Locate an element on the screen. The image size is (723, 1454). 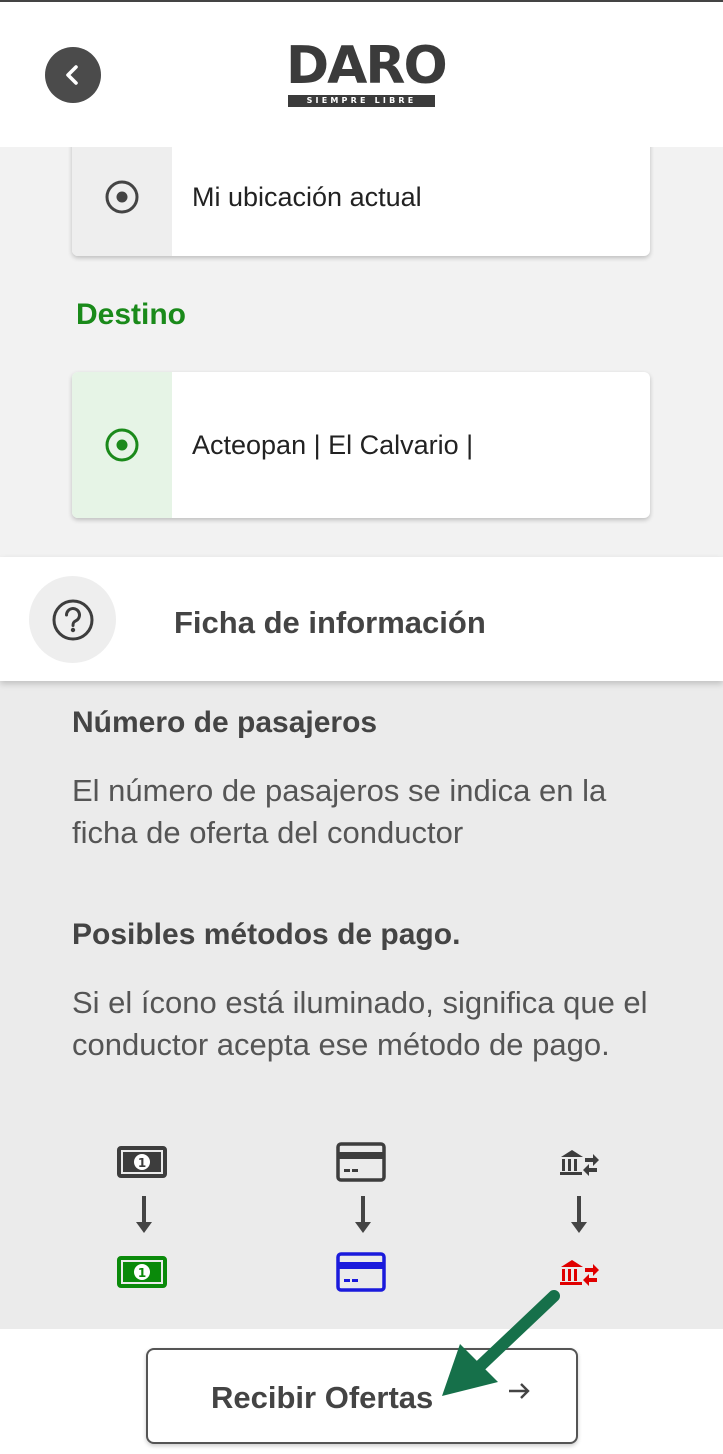
bottom-action-area: Recibir Ofertas is located at coordinates (361, 1391).